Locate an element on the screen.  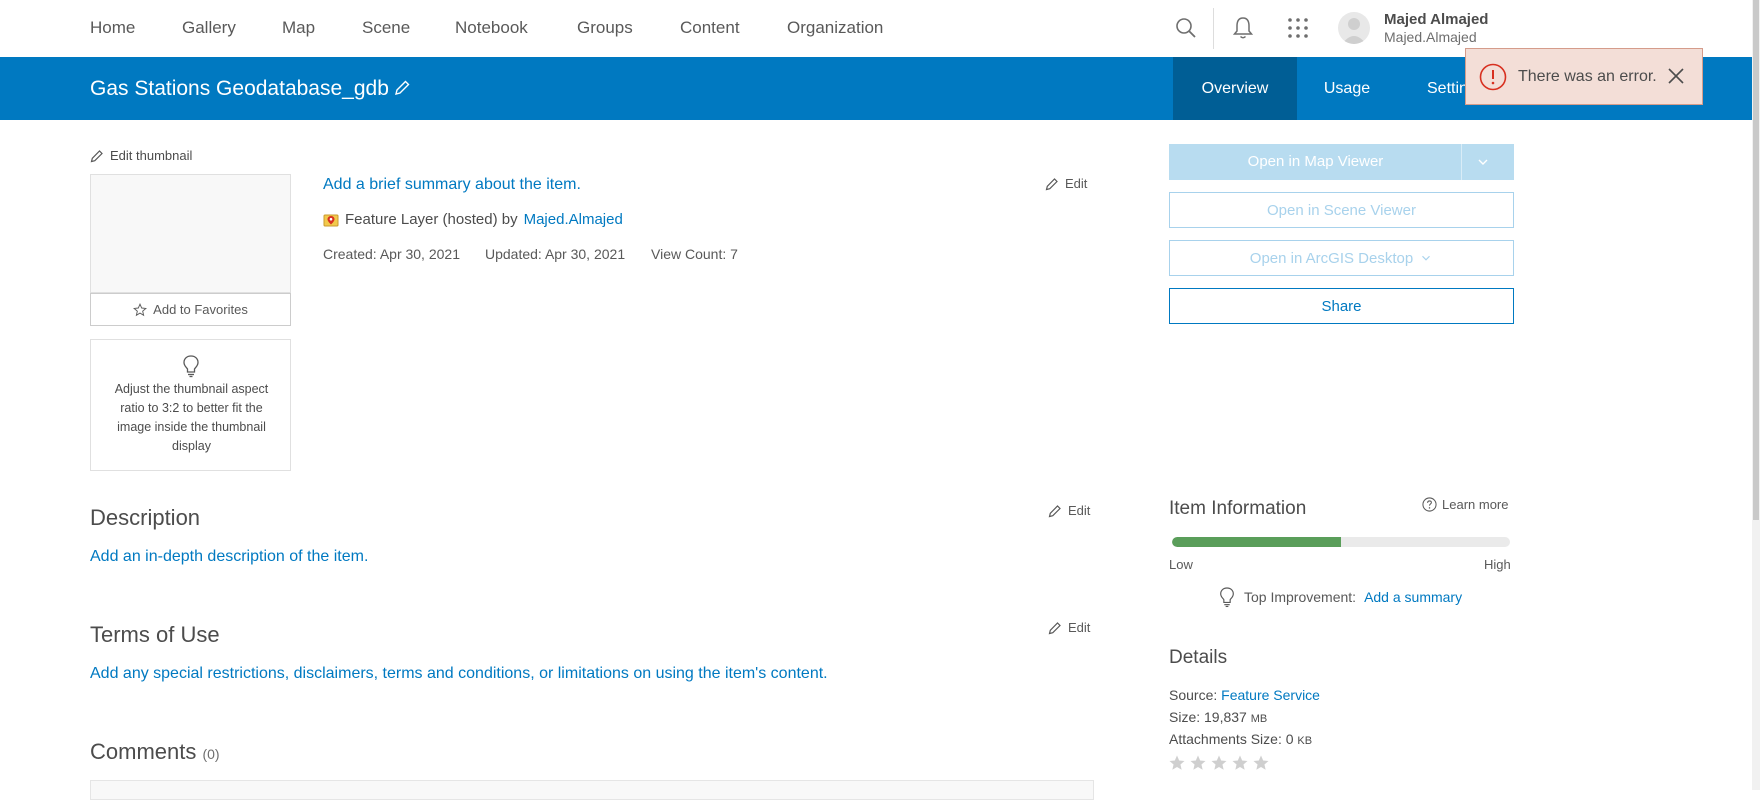
user-name: Majed Almajed is located at coordinates (1436, 19).